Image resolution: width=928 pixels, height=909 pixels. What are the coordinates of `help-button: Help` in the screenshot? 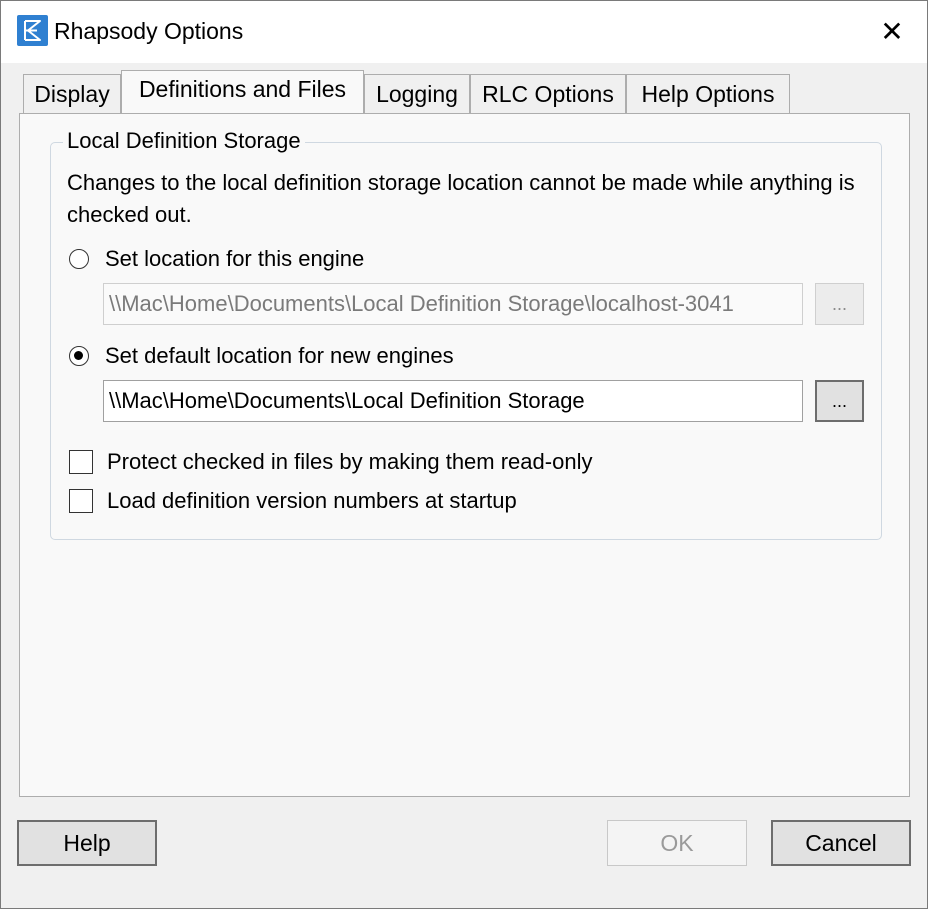 It's located at (87, 843).